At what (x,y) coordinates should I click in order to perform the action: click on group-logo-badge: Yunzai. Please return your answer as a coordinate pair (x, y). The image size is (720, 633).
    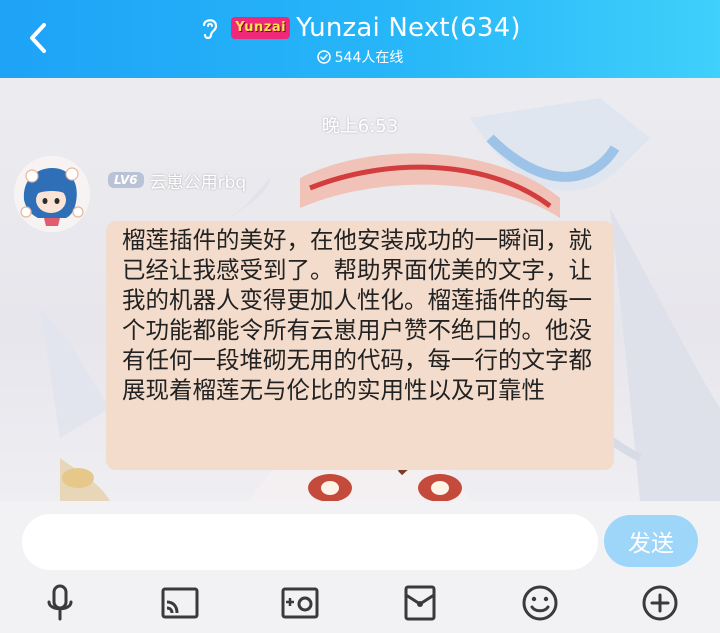
    Looking at the image, I should click on (261, 28).